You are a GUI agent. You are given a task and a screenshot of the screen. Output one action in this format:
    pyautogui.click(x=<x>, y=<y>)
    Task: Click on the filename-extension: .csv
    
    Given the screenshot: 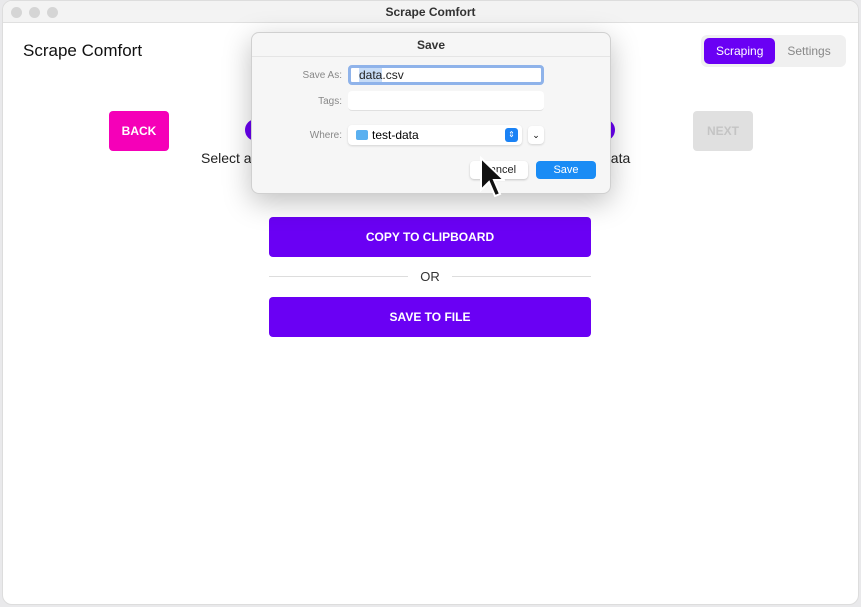 What is the action you would take?
    pyautogui.click(x=393, y=75)
    